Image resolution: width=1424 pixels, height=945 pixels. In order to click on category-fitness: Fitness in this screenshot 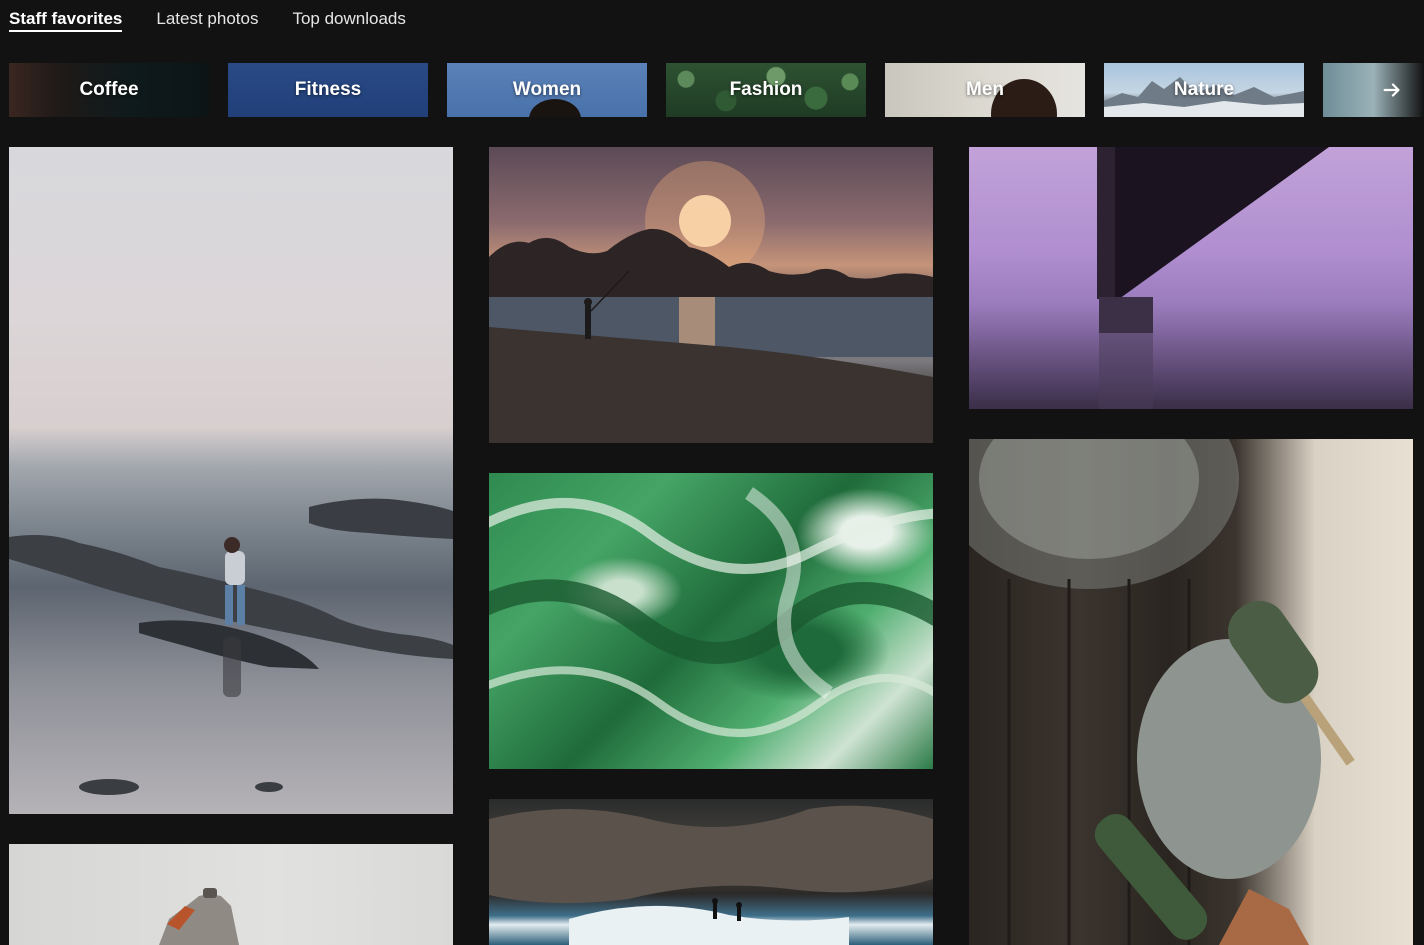, I will do `click(328, 90)`.